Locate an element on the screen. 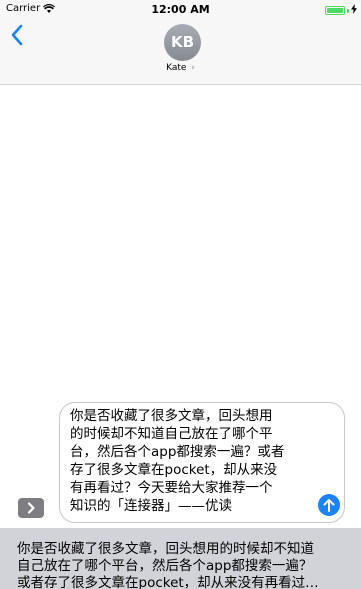 The width and height of the screenshot is (361, 589). battery-level is located at coordinates (335, 10).